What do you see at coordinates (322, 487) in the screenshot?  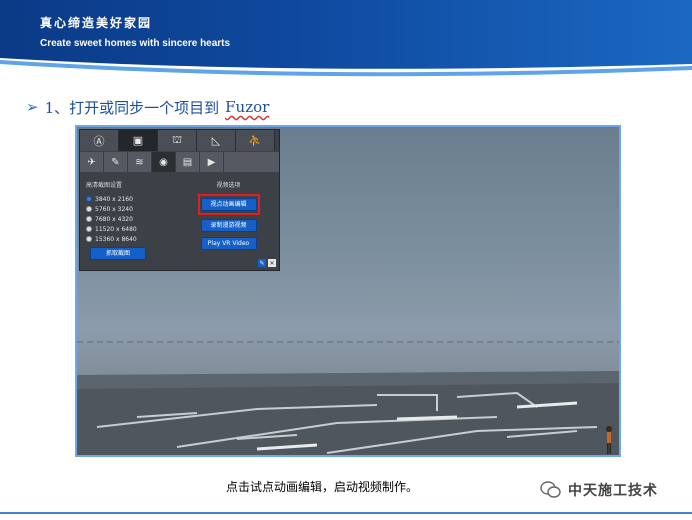 I see `slide-caption: 点击试点动画编辑，启动视频制作。` at bounding box center [322, 487].